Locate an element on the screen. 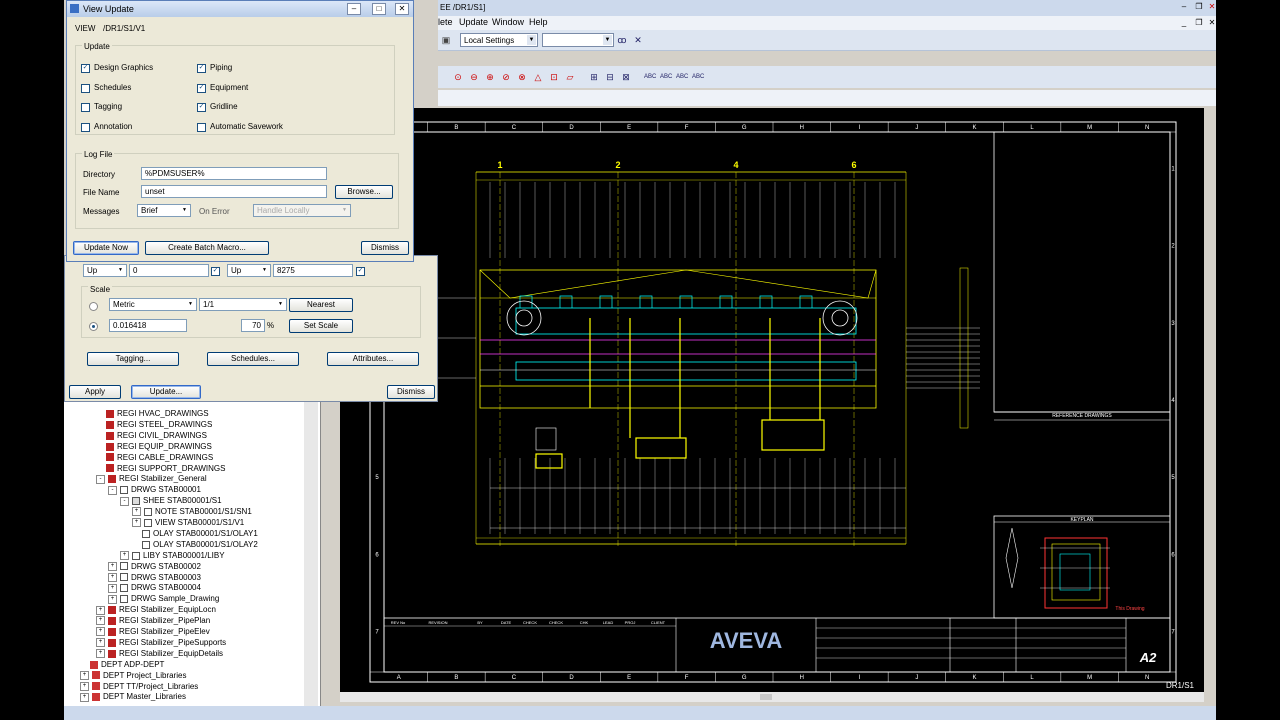  print-icon: ▣ is located at coordinates (446, 40).